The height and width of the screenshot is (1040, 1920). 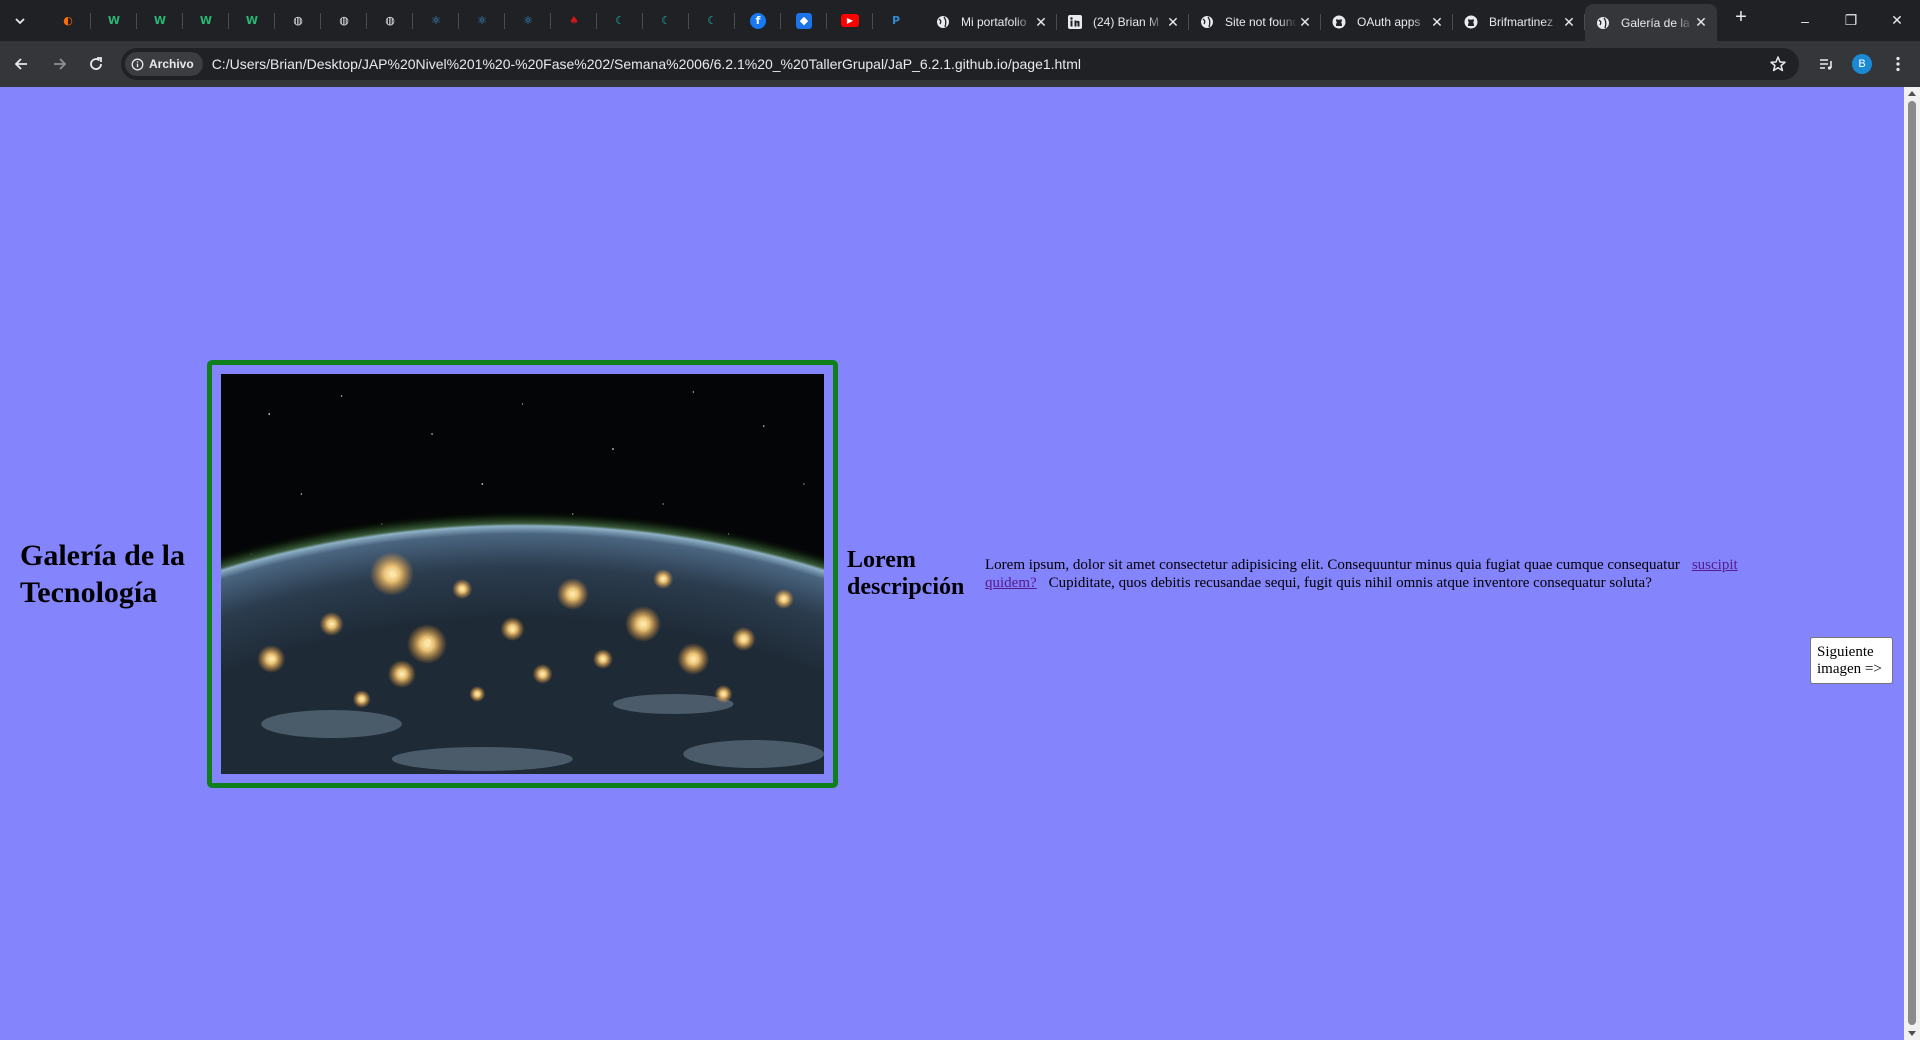 I want to click on dropbox-icon: ◆, so click(x=804, y=20).